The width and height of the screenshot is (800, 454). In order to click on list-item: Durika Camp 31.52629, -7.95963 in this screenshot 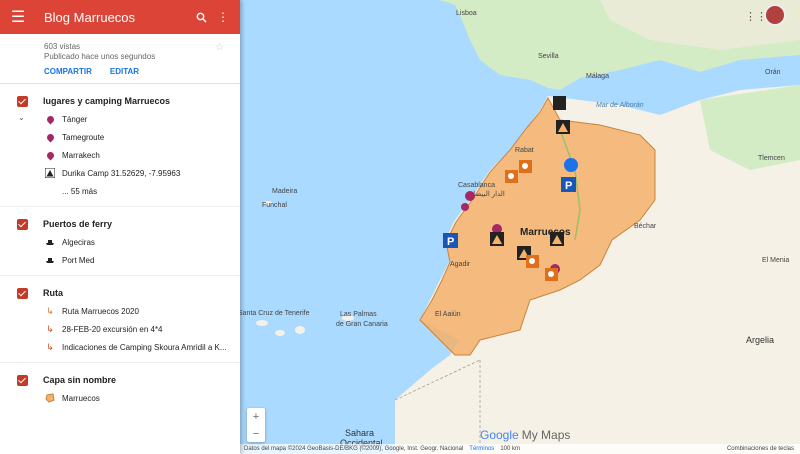, I will do `click(120, 173)`.